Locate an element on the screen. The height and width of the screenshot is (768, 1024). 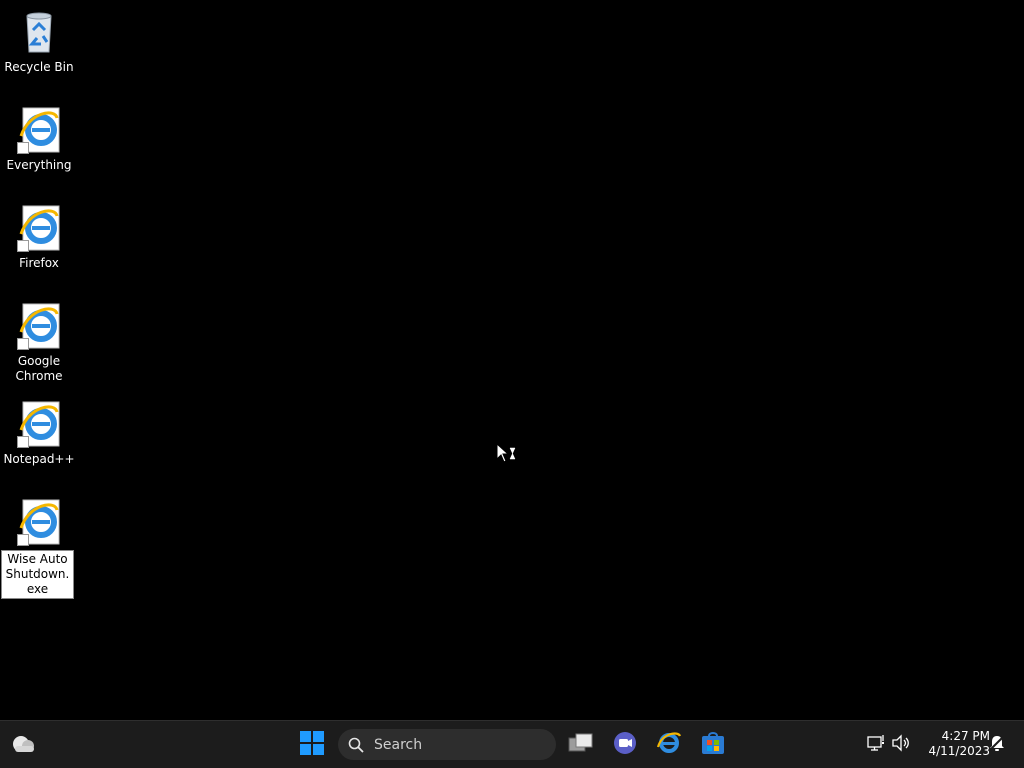
desktop-icon-label: Recycle Bin is located at coordinates (39, 67).